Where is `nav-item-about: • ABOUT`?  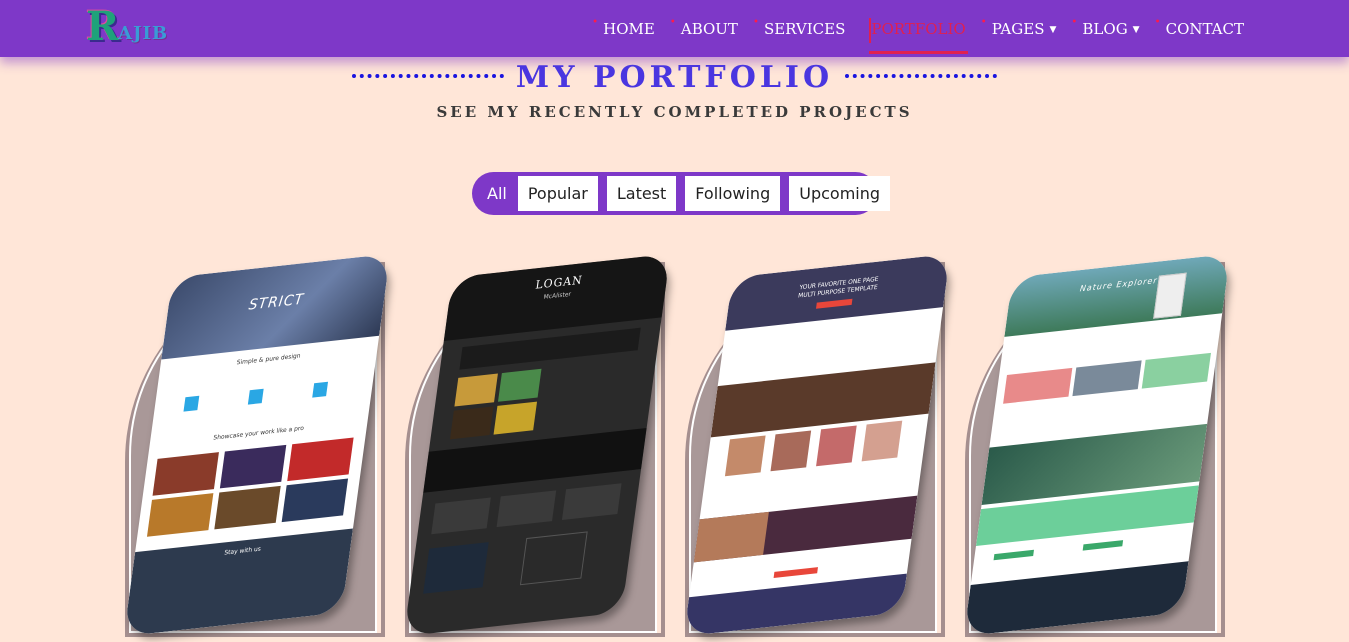 nav-item-about: • ABOUT is located at coordinates (708, 29).